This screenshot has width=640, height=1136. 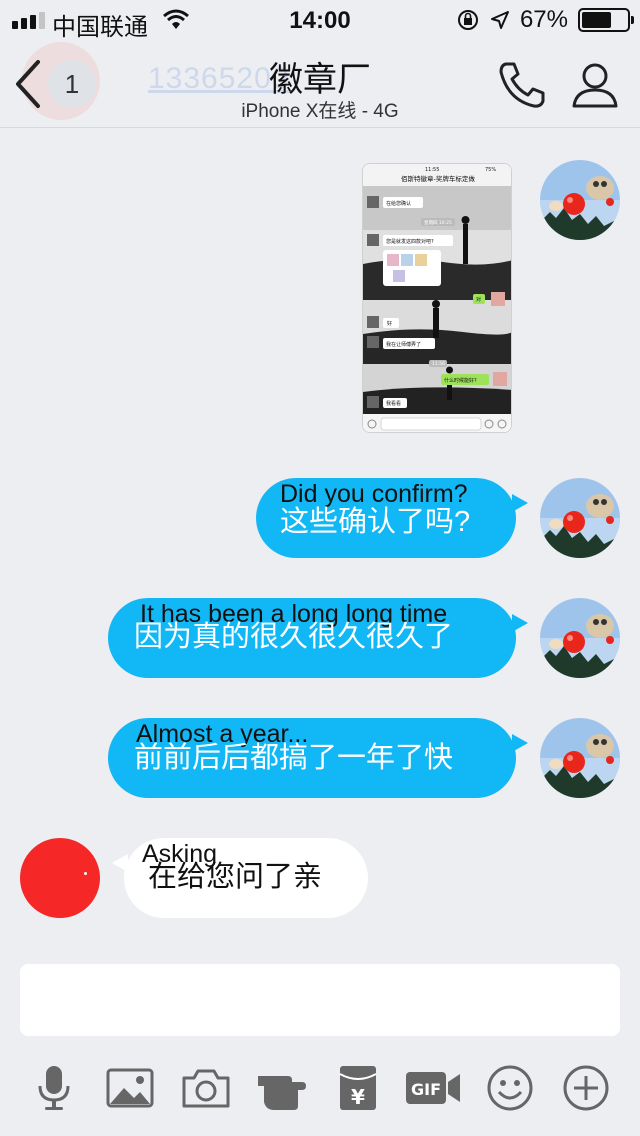 What do you see at coordinates (606, 20) in the screenshot?
I see `battery-icon` at bounding box center [606, 20].